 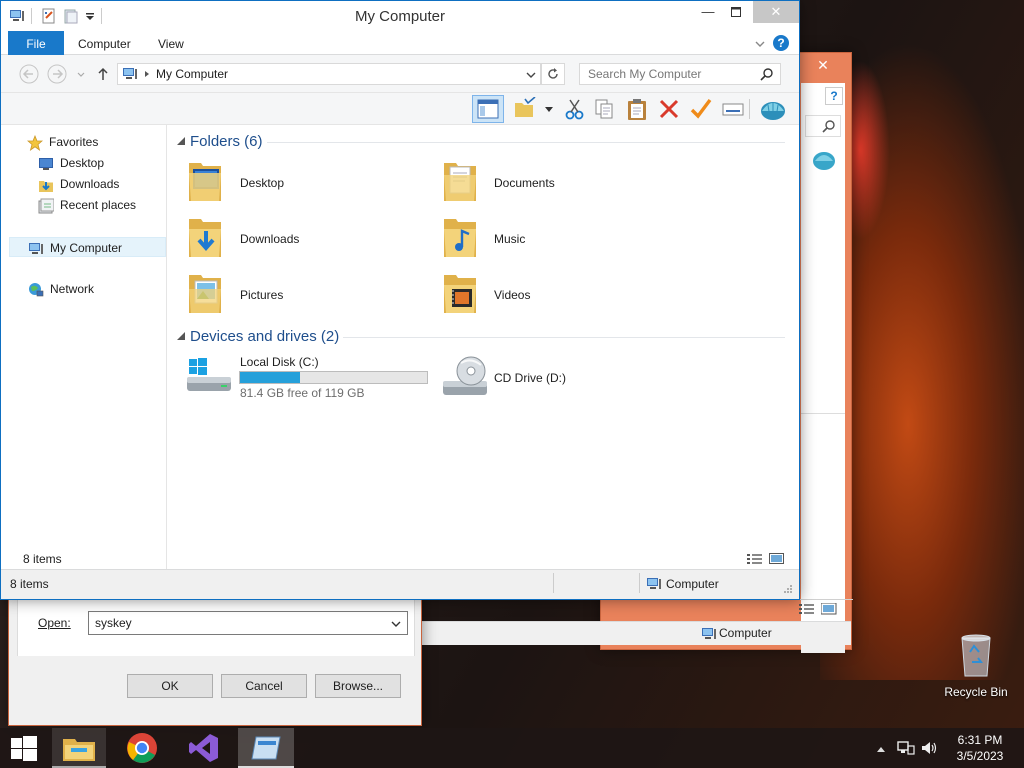 I want to click on address-bar-area: My Computer Search My Computer, so click(x=400, y=74).